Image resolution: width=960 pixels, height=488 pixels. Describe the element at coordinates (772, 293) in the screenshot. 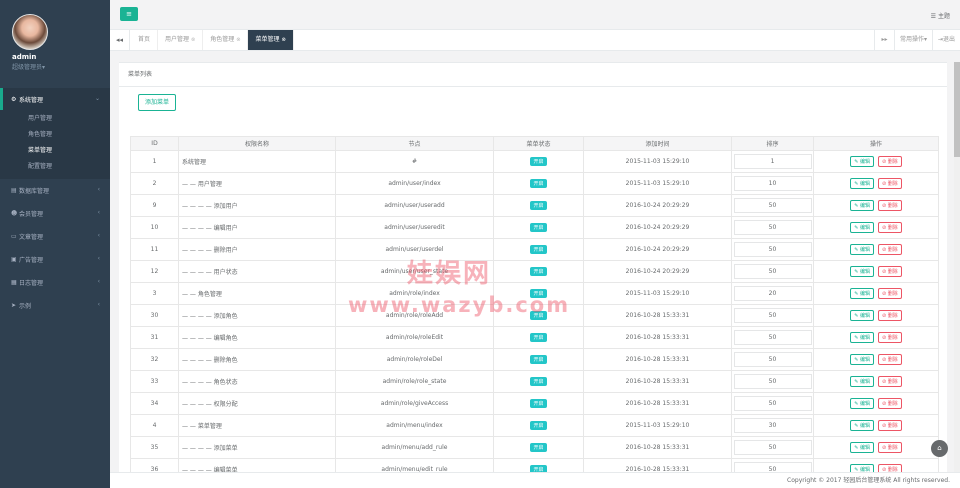

I see `sort-input: 20` at that location.